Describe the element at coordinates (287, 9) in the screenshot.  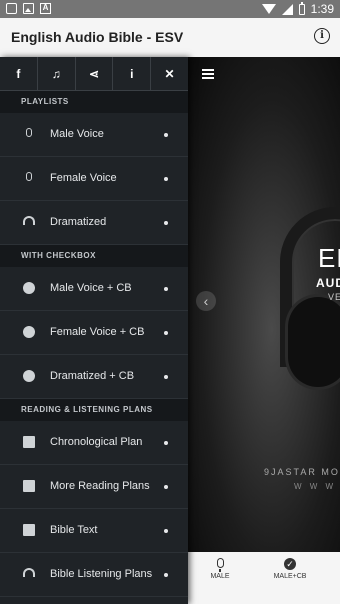
I see `signal-icon` at that location.